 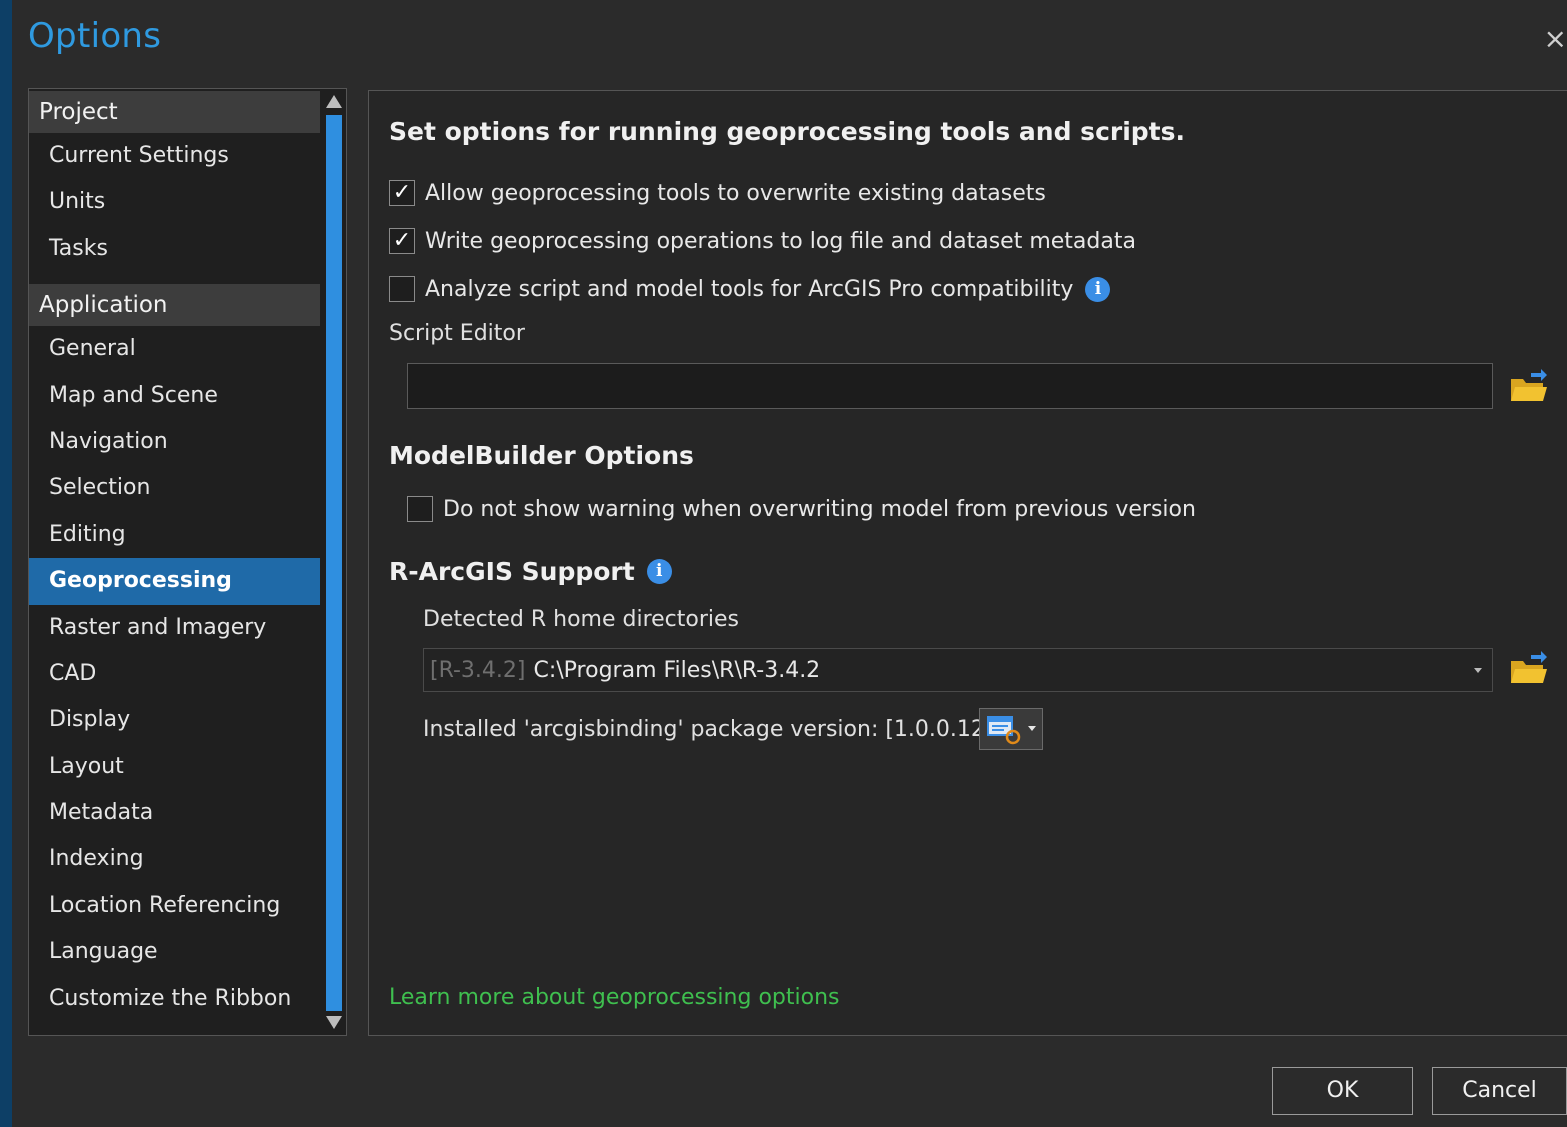 What do you see at coordinates (175, 906) in the screenshot?
I see `nav-item-location-referencing: Location Referencing` at bounding box center [175, 906].